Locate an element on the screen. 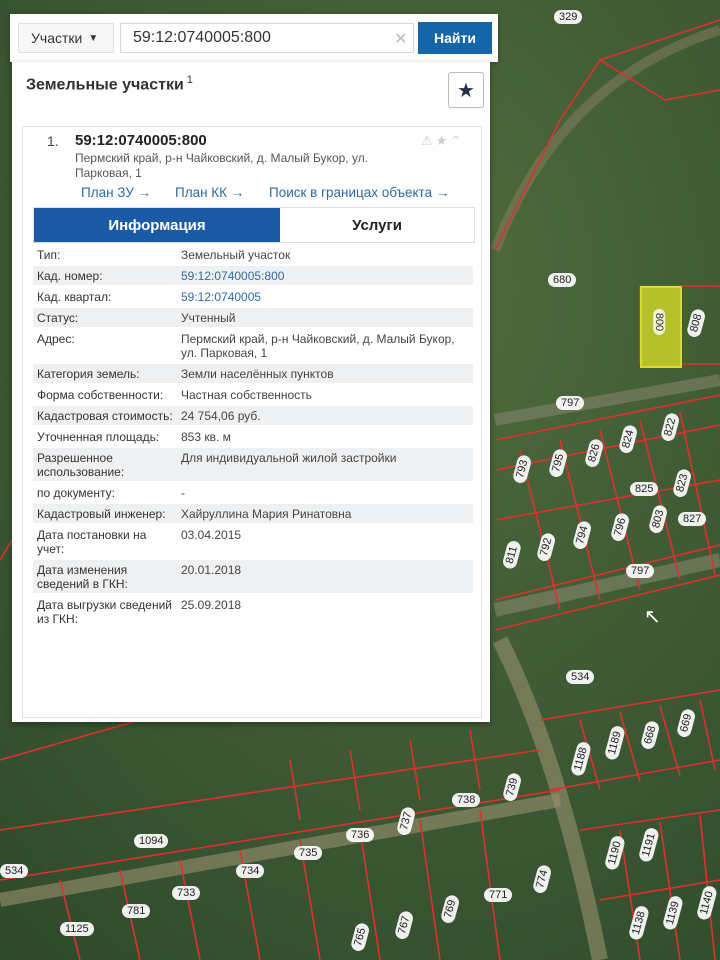  table-row: Тип: Земельный участок is located at coordinates (253, 254).